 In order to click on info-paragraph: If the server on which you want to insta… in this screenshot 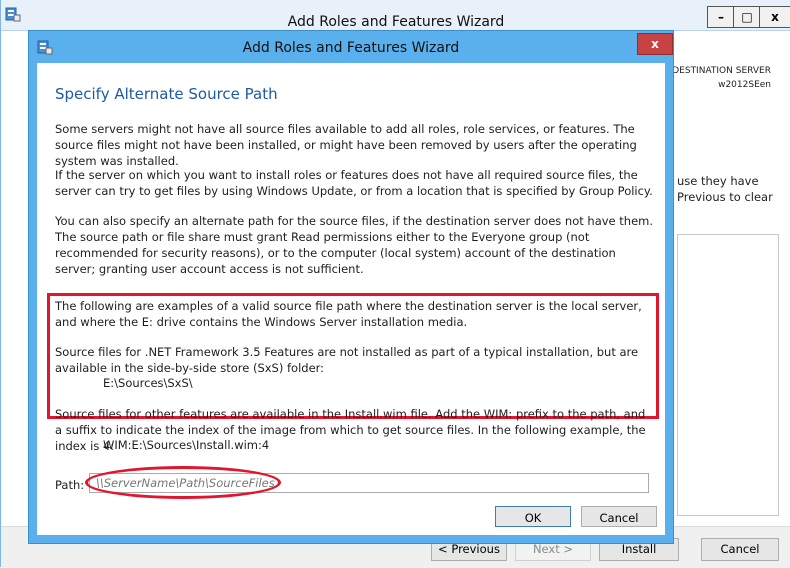, I will do `click(354, 183)`.